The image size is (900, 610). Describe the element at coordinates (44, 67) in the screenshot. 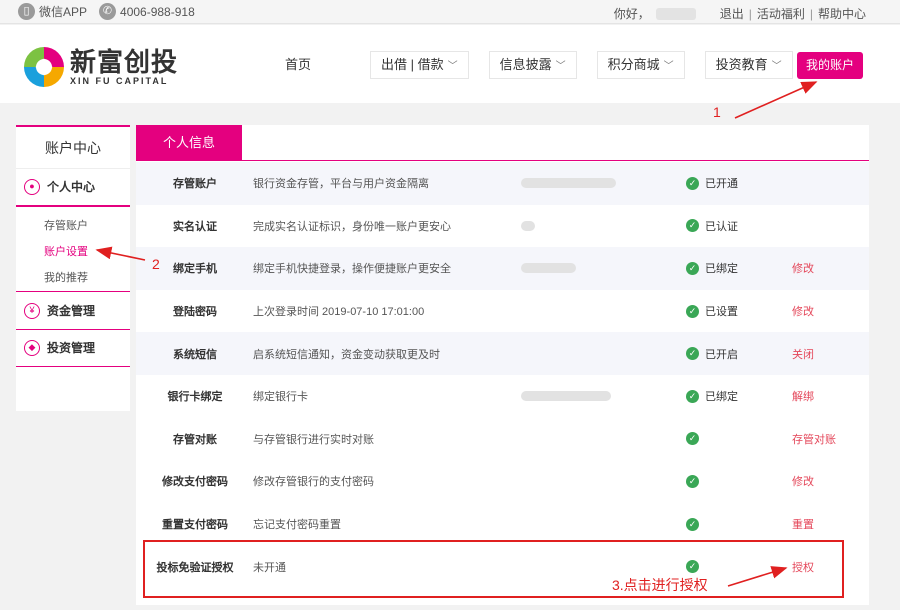

I see `logo-mark-icon` at that location.